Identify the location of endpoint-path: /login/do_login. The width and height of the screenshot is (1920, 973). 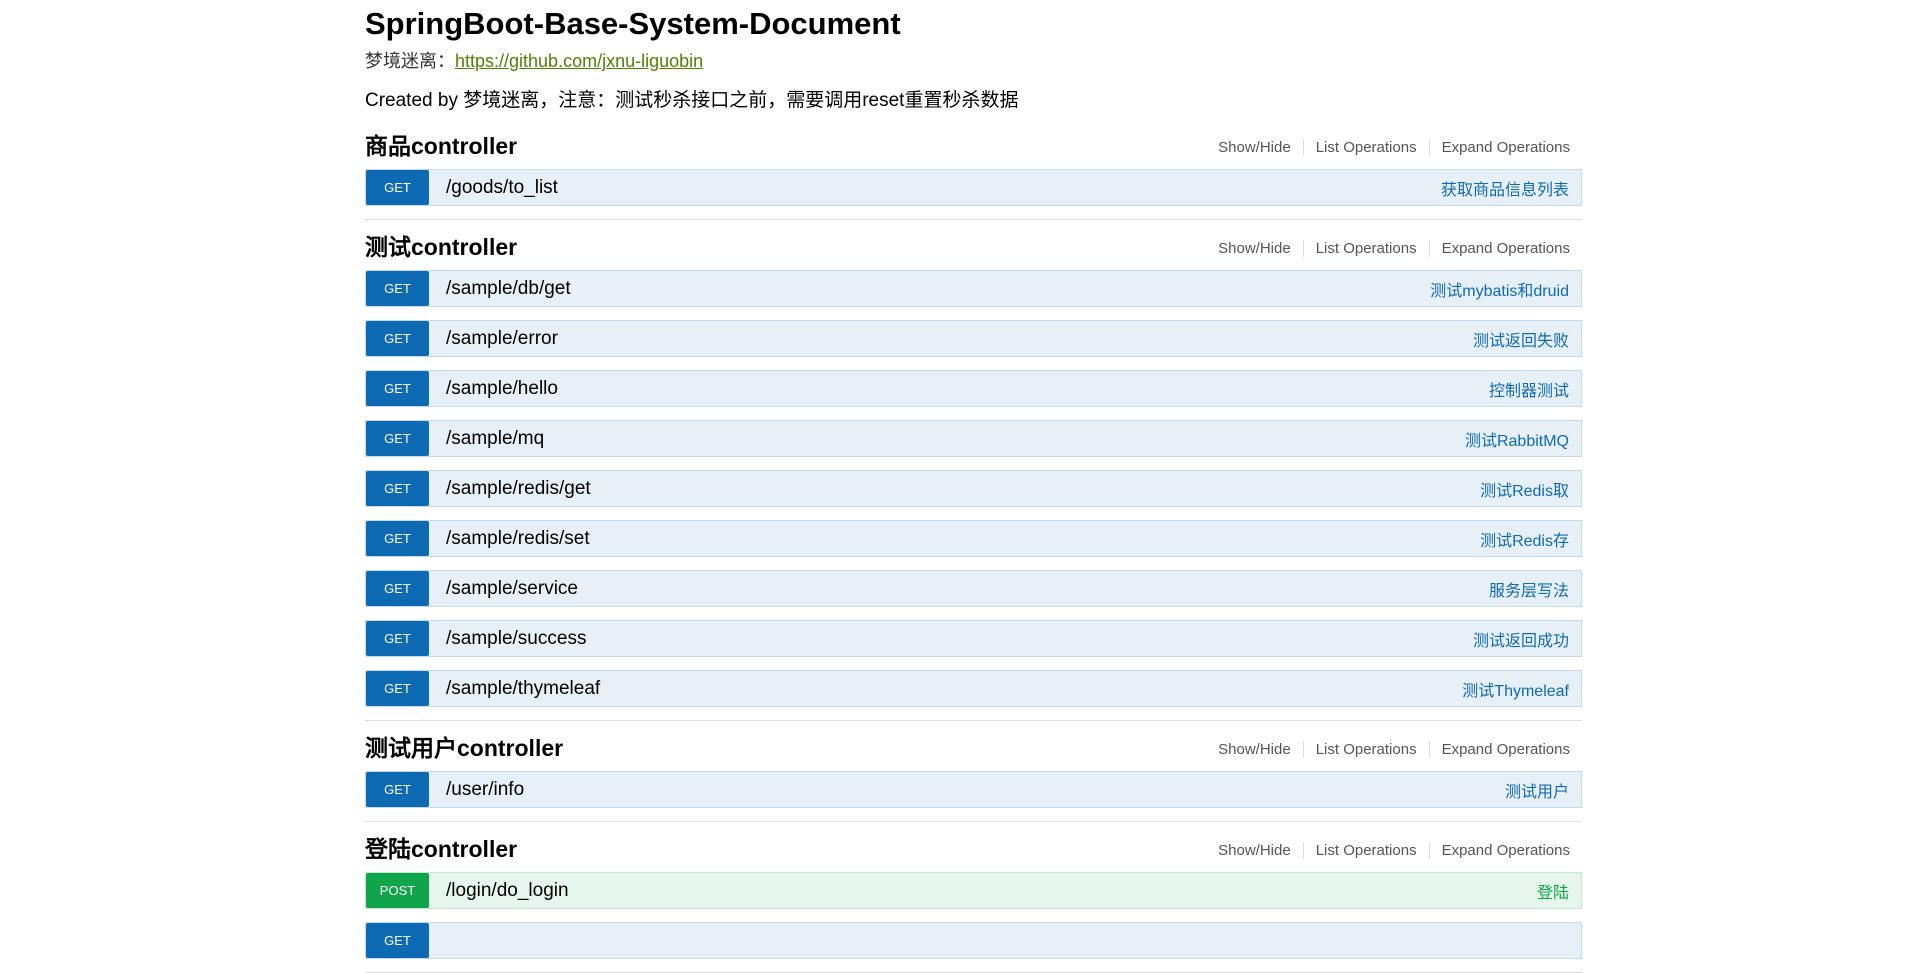
(991, 891).